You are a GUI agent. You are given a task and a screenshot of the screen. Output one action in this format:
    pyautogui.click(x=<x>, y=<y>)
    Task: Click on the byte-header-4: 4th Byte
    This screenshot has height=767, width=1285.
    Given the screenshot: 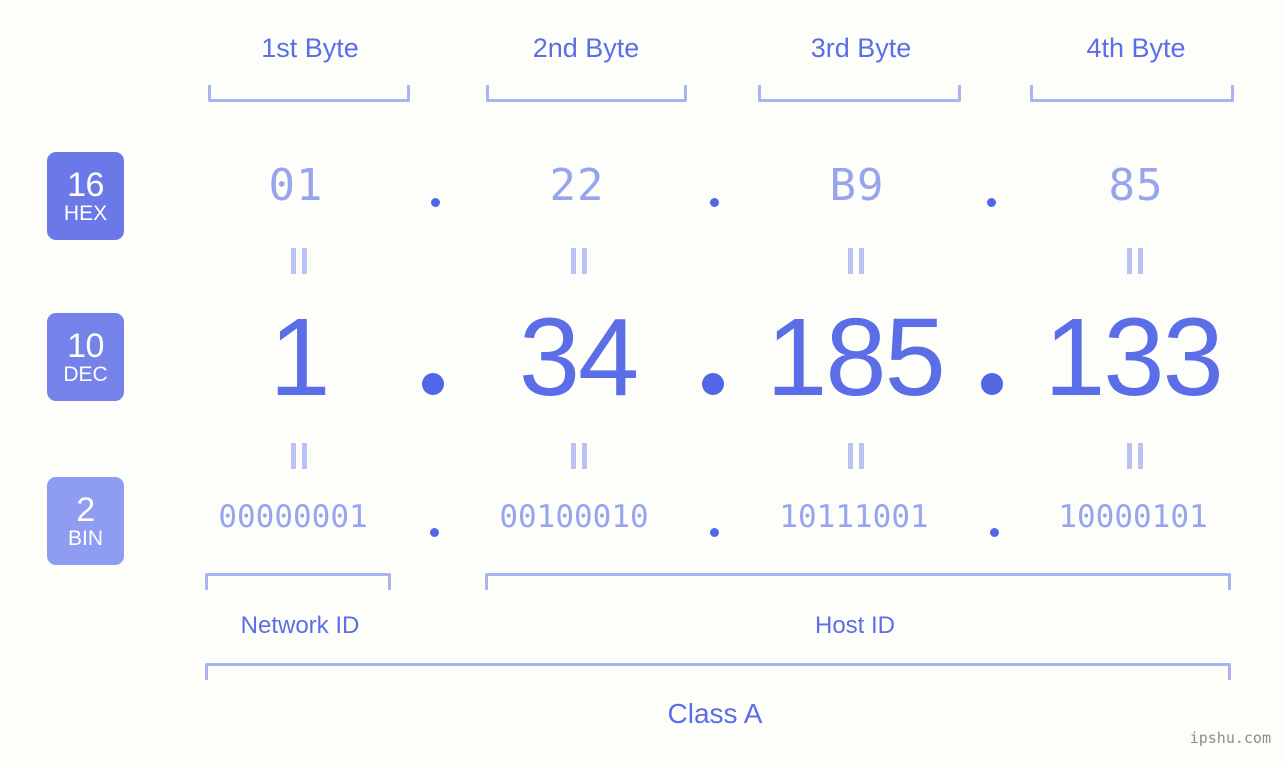 What is the action you would take?
    pyautogui.click(x=1136, y=48)
    